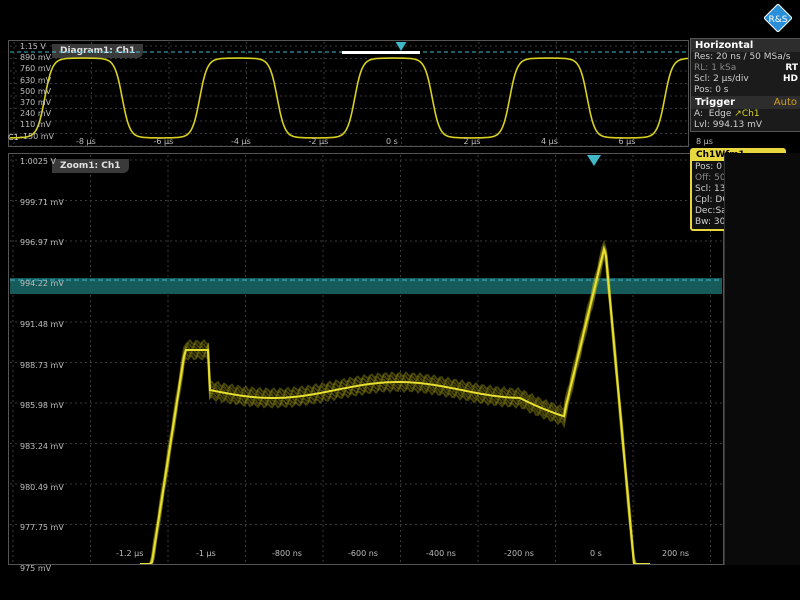 The width and height of the screenshot is (800, 600). Describe the element at coordinates (130, 553) in the screenshot. I see `zoom-x-tick: -1.2 µs` at that location.